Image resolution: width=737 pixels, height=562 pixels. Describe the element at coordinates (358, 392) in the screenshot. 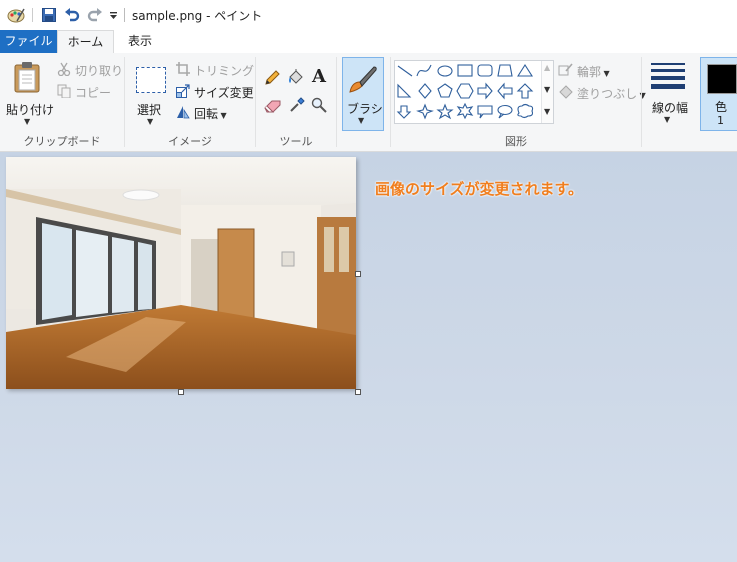

I see `resize-handle-corner` at that location.